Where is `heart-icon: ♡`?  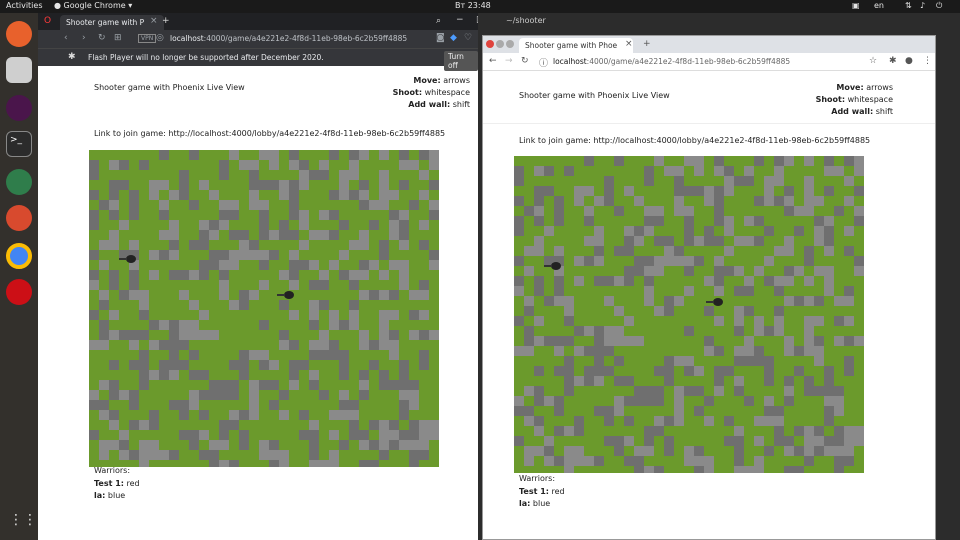 heart-icon: ♡ is located at coordinates (468, 38).